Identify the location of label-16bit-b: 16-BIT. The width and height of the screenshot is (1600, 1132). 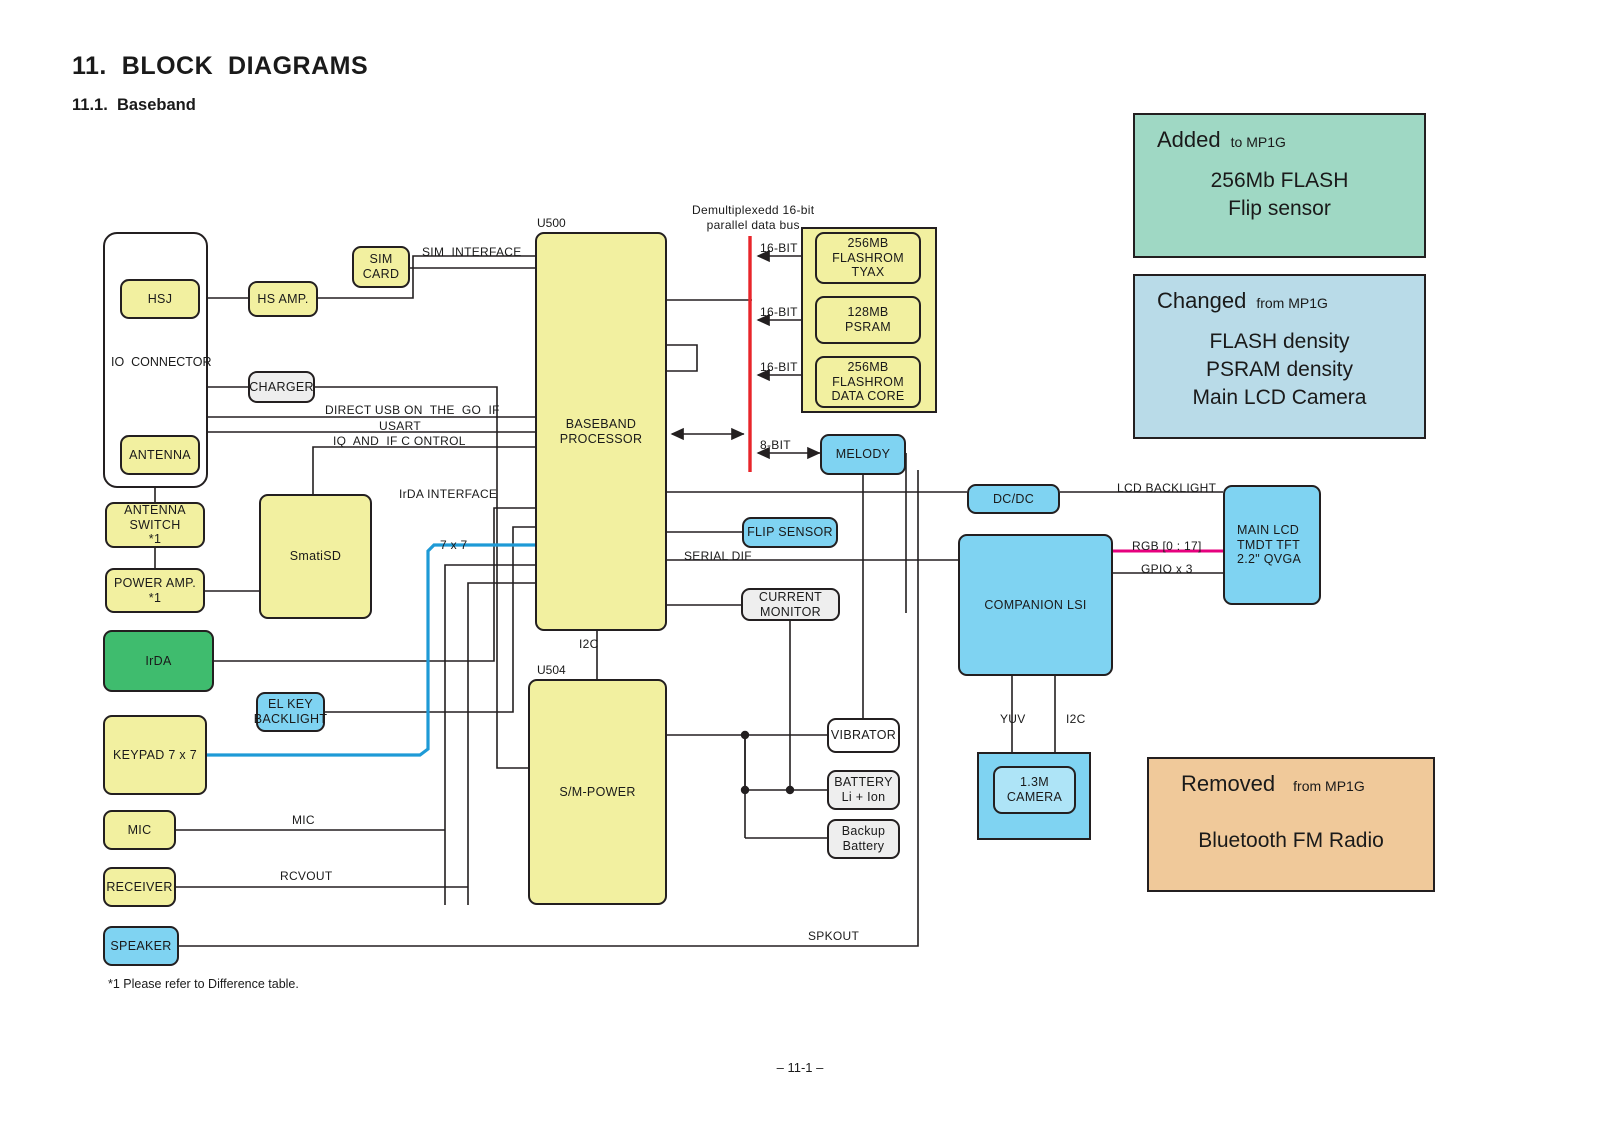
(779, 312).